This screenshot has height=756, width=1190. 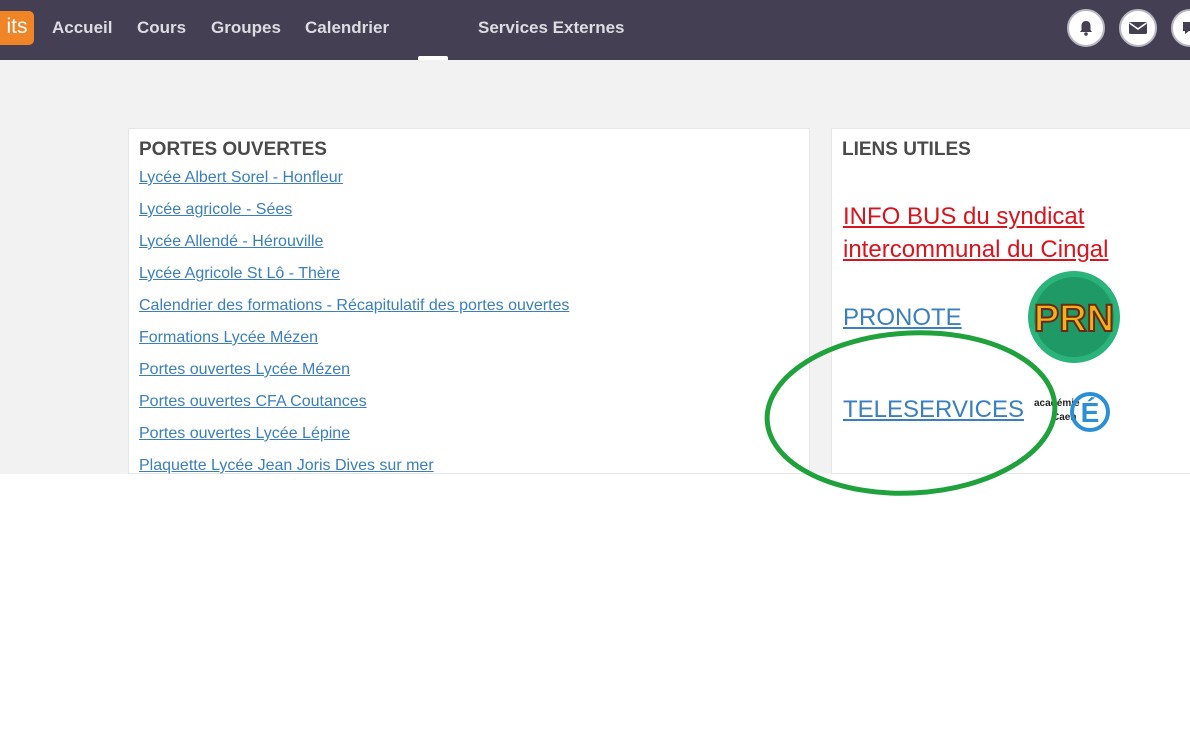 I want to click on nav-services-externes: Services Externes, so click(x=551, y=28).